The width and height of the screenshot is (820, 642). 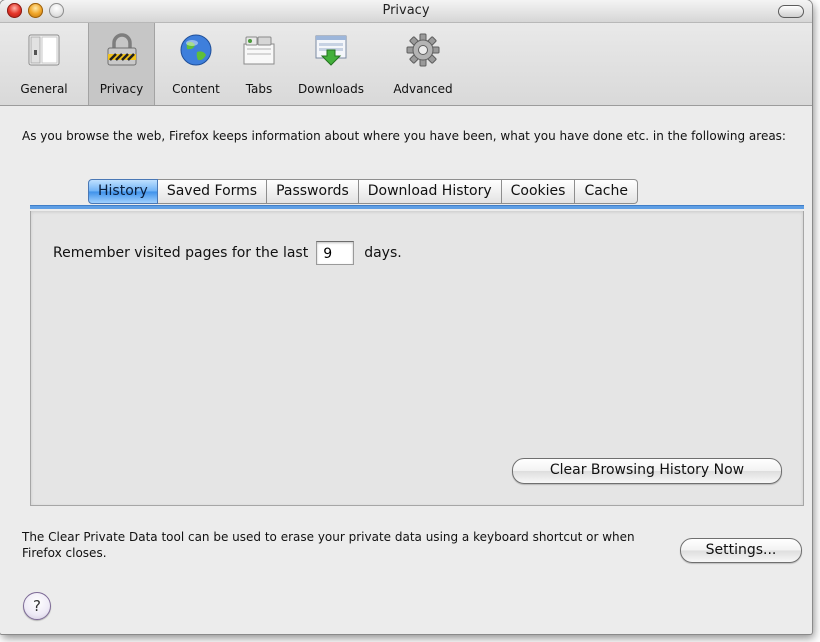 What do you see at coordinates (791, 11) in the screenshot?
I see `toolbar-toggle-button` at bounding box center [791, 11].